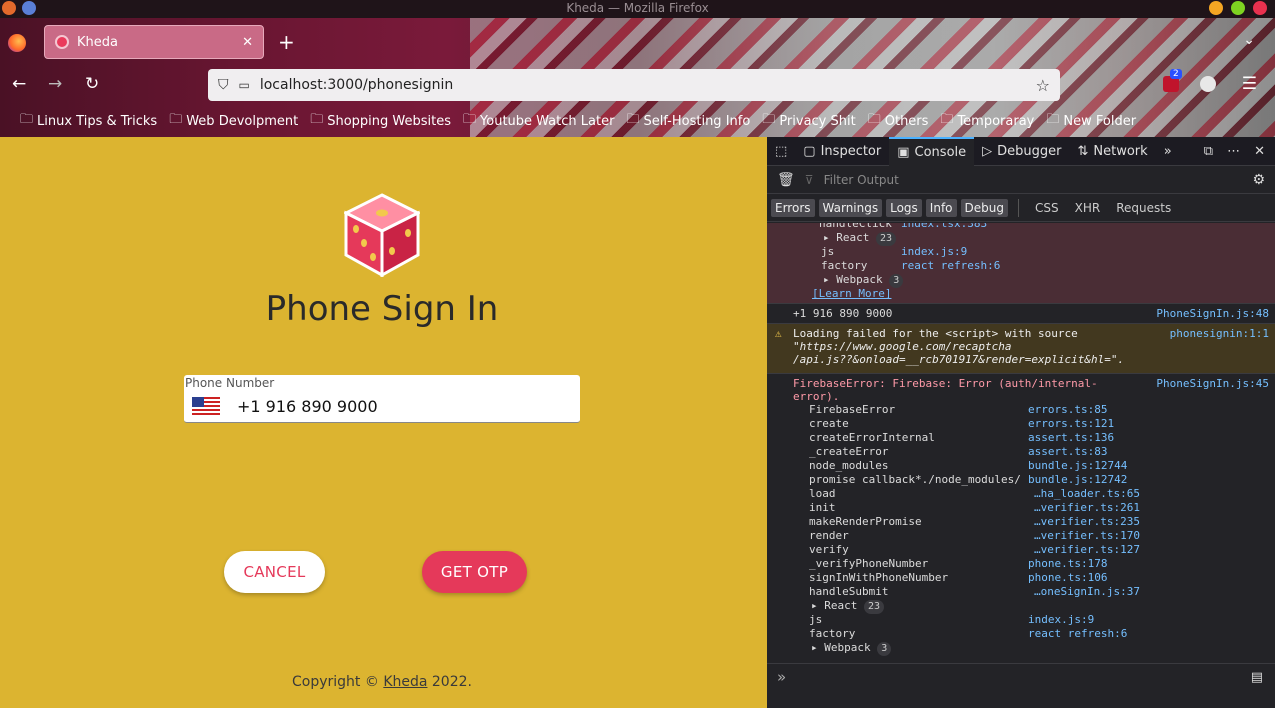  Describe the element at coordinates (1077, 480) in the screenshot. I see `text-label: bundle.js:12742` at that location.